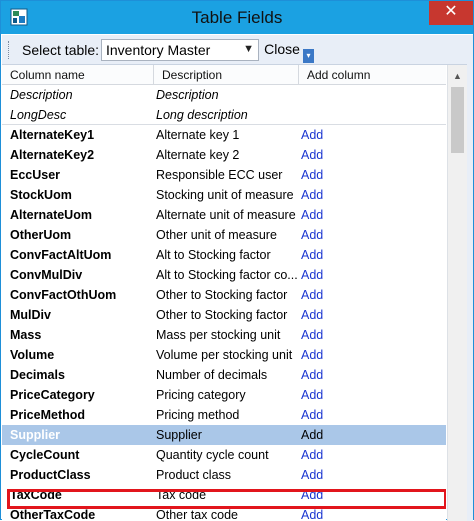 This screenshot has width=474, height=521. Describe the element at coordinates (213, 255) in the screenshot. I see `row-description: Alt to Stocking factor` at that location.